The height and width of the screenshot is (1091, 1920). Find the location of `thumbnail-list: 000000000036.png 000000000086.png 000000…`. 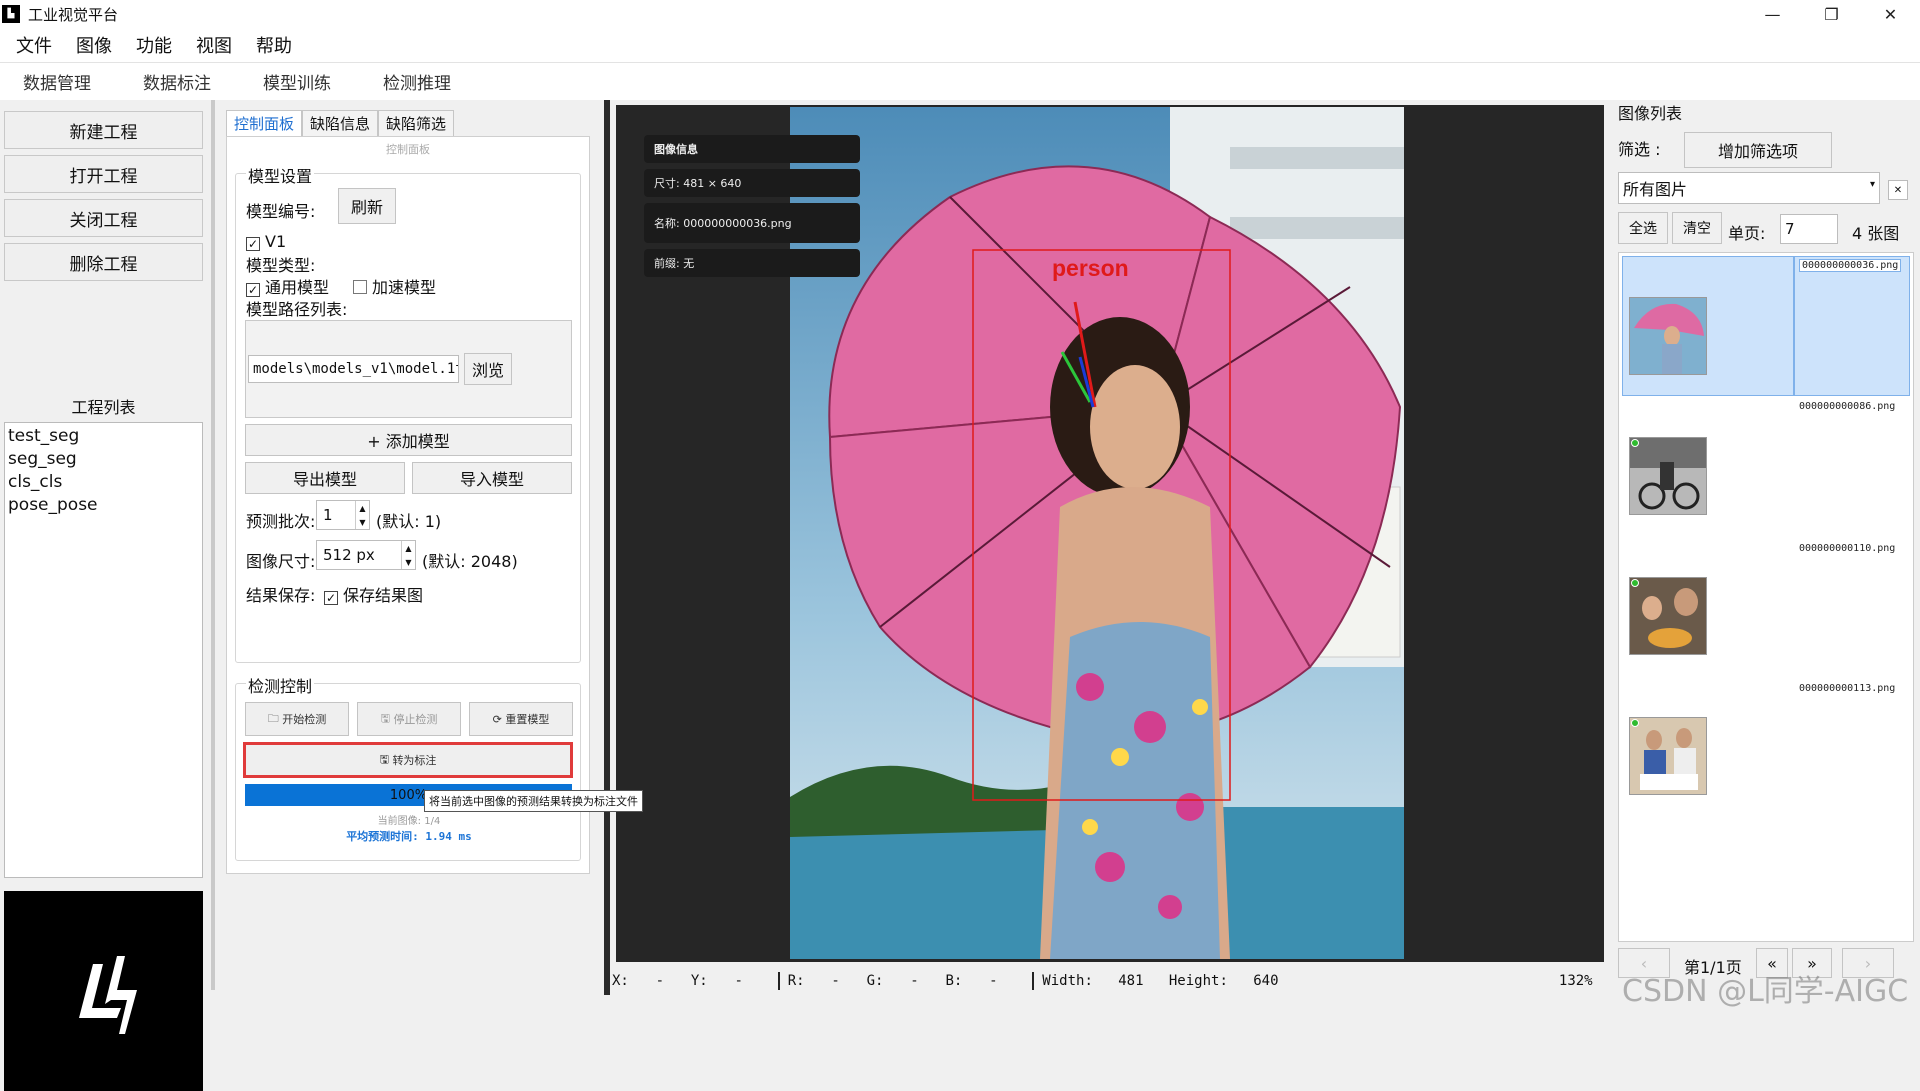

thumbnail-list: 000000000036.png 000000000086.png 000000… is located at coordinates (1766, 597).